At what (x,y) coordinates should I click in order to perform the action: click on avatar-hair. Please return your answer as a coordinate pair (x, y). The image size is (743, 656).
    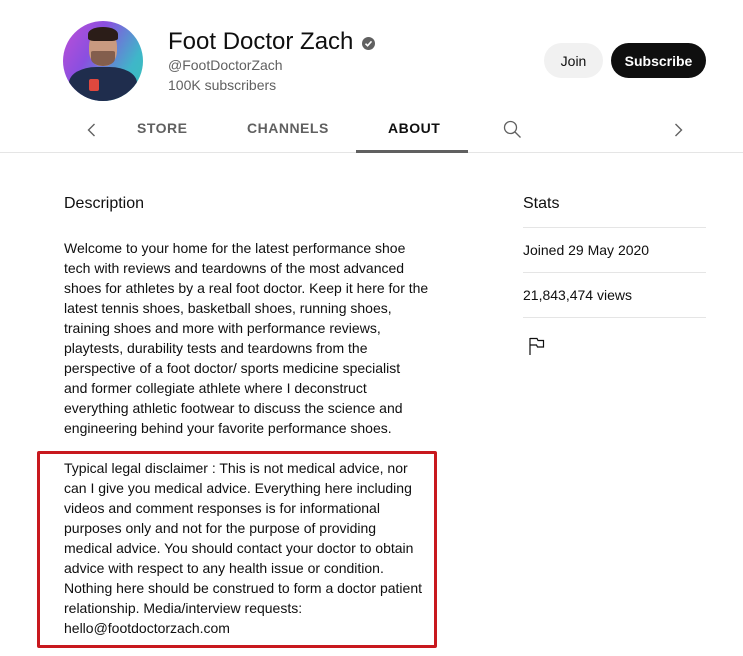
    Looking at the image, I should click on (103, 34).